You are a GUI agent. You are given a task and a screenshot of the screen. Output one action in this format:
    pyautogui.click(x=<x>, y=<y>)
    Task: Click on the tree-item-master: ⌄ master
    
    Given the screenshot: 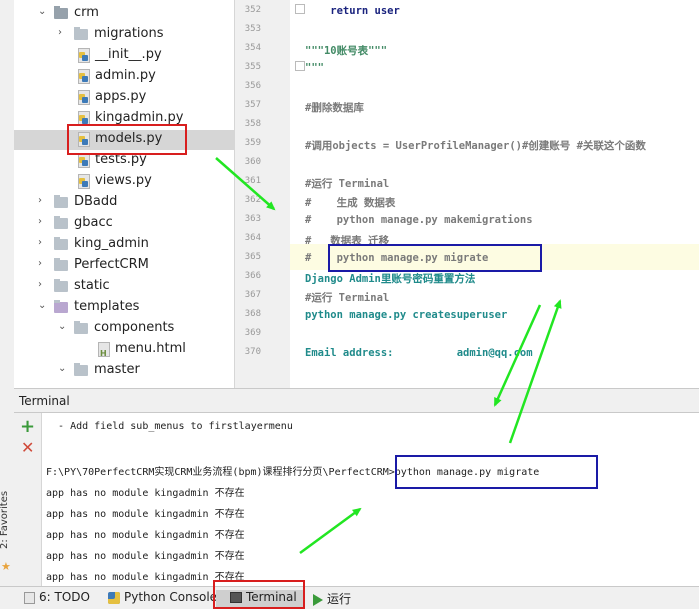 What is the action you would take?
    pyautogui.click(x=124, y=371)
    